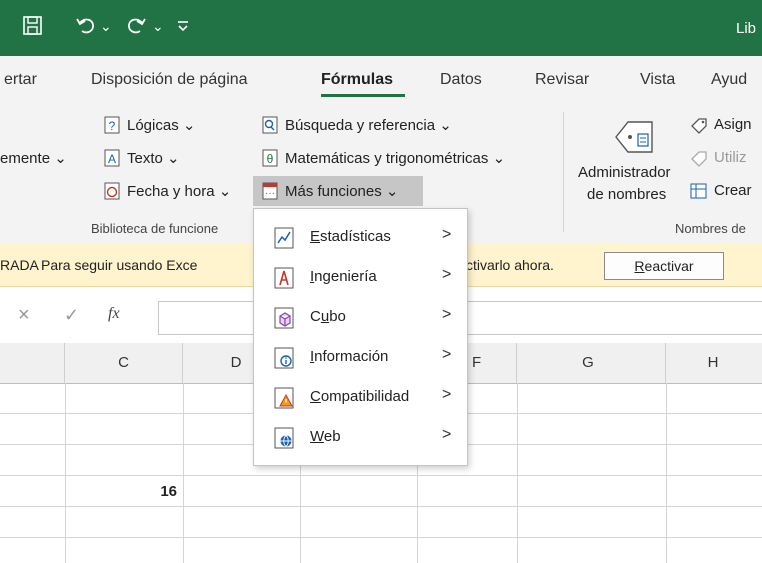 This screenshot has height=563, width=762. I want to click on menu-item-label: Cubo, so click(328, 316).